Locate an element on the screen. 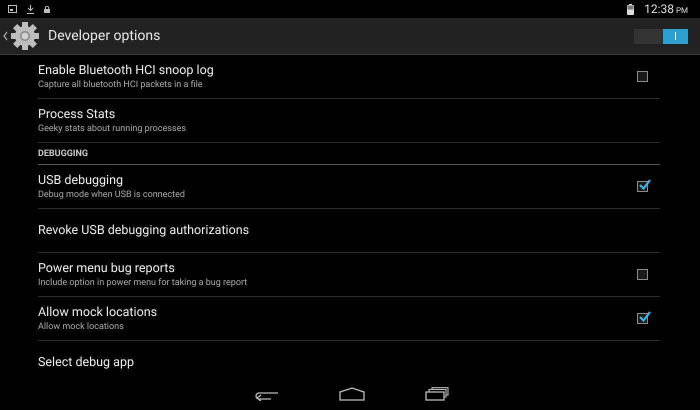 This screenshot has height=410, width=700. screen-title: Developer options is located at coordinates (104, 36).